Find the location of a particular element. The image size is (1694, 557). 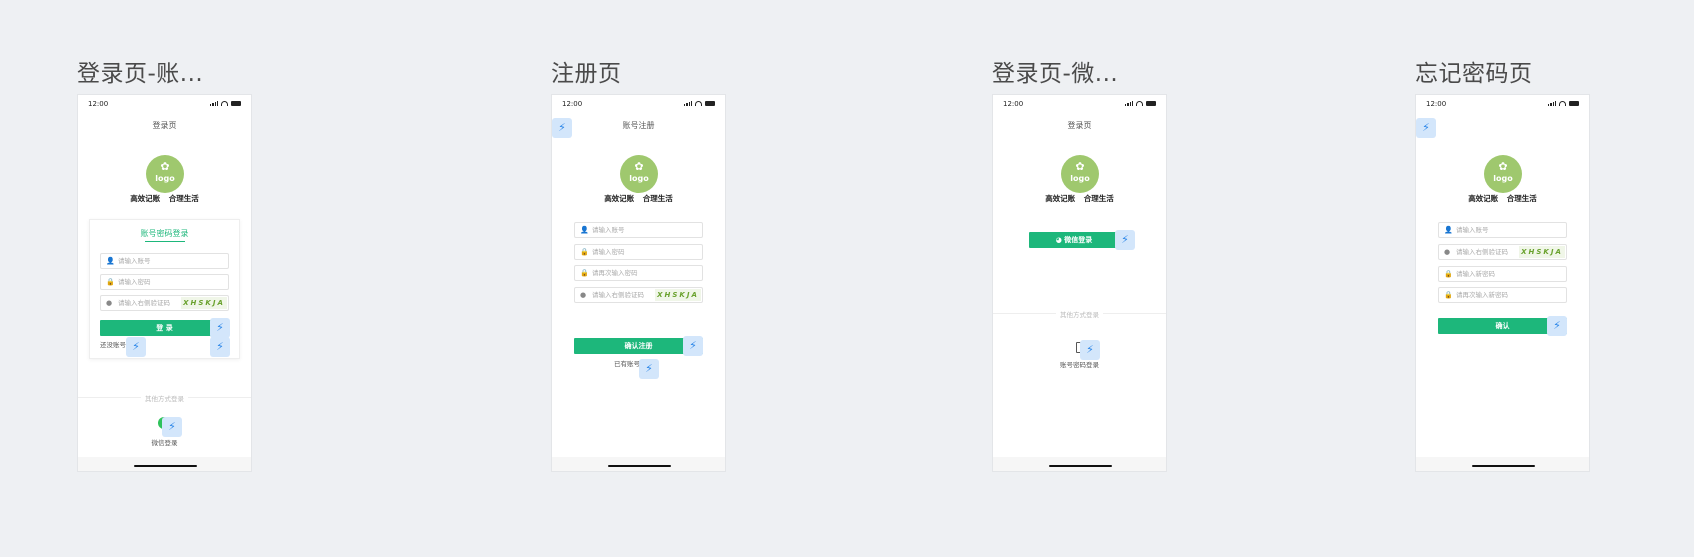

tab-underline is located at coordinates (165, 241).